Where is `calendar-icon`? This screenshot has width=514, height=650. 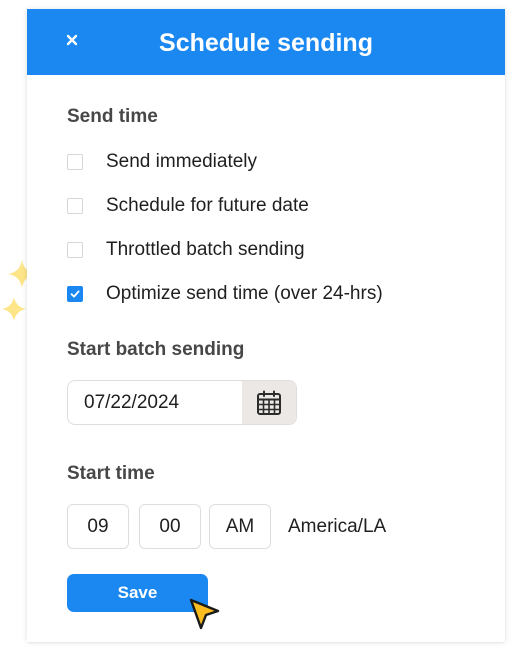
calendar-icon is located at coordinates (269, 402).